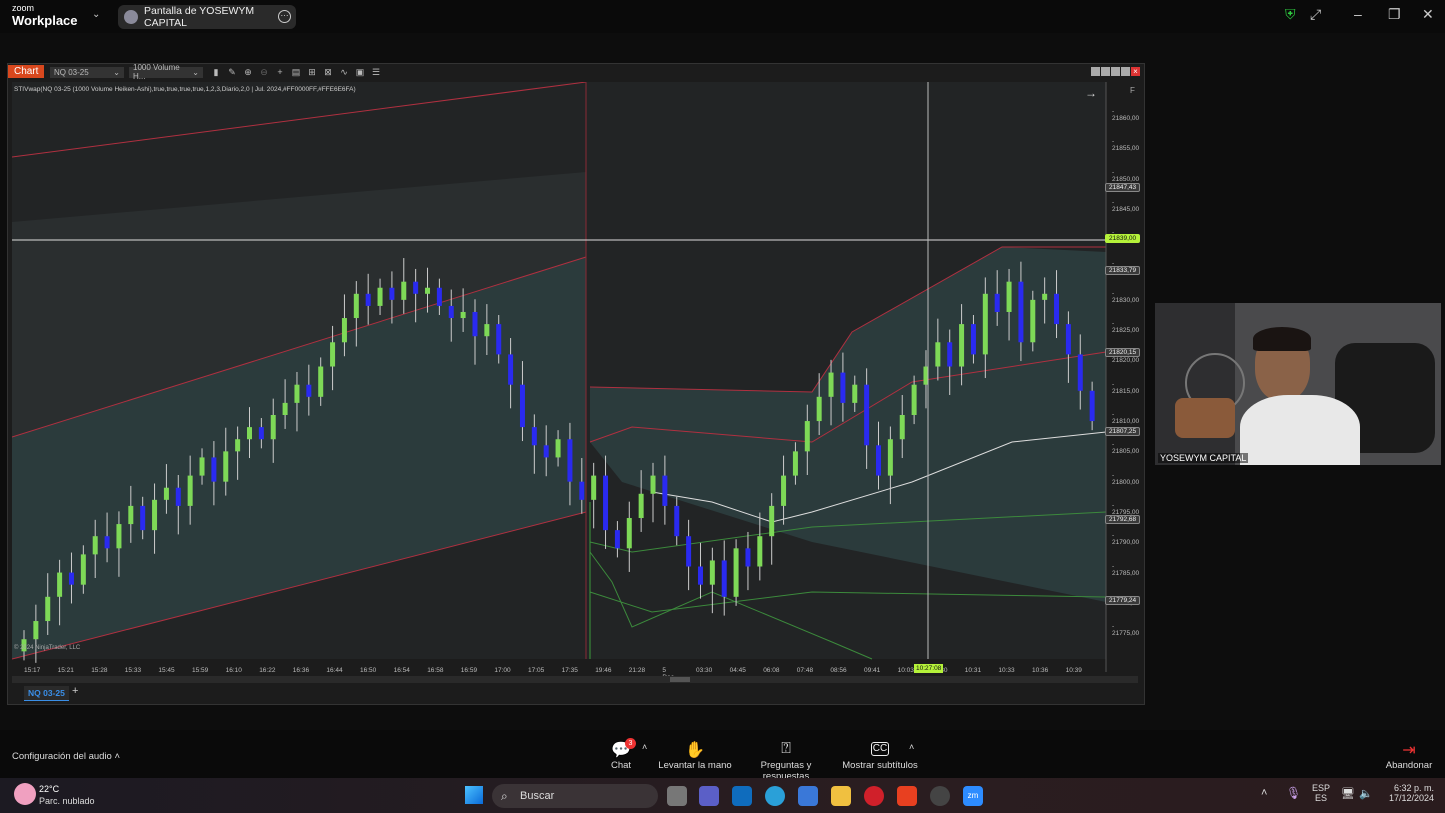 The width and height of the screenshot is (1445, 813). What do you see at coordinates (775, 796) in the screenshot?
I see `edge-icon` at bounding box center [775, 796].